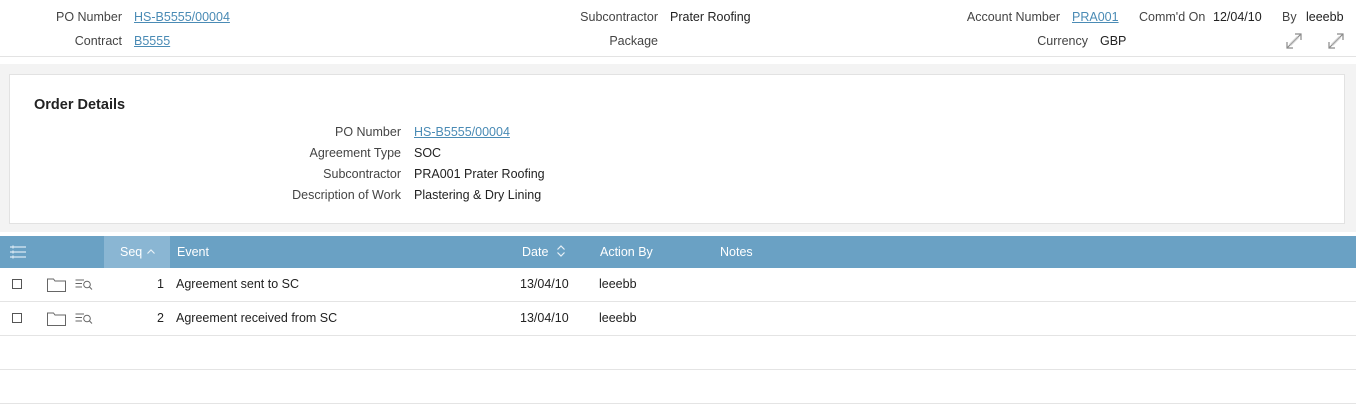  Describe the element at coordinates (710, 17) in the screenshot. I see `subcontractor-value: Prater Roofing` at that location.